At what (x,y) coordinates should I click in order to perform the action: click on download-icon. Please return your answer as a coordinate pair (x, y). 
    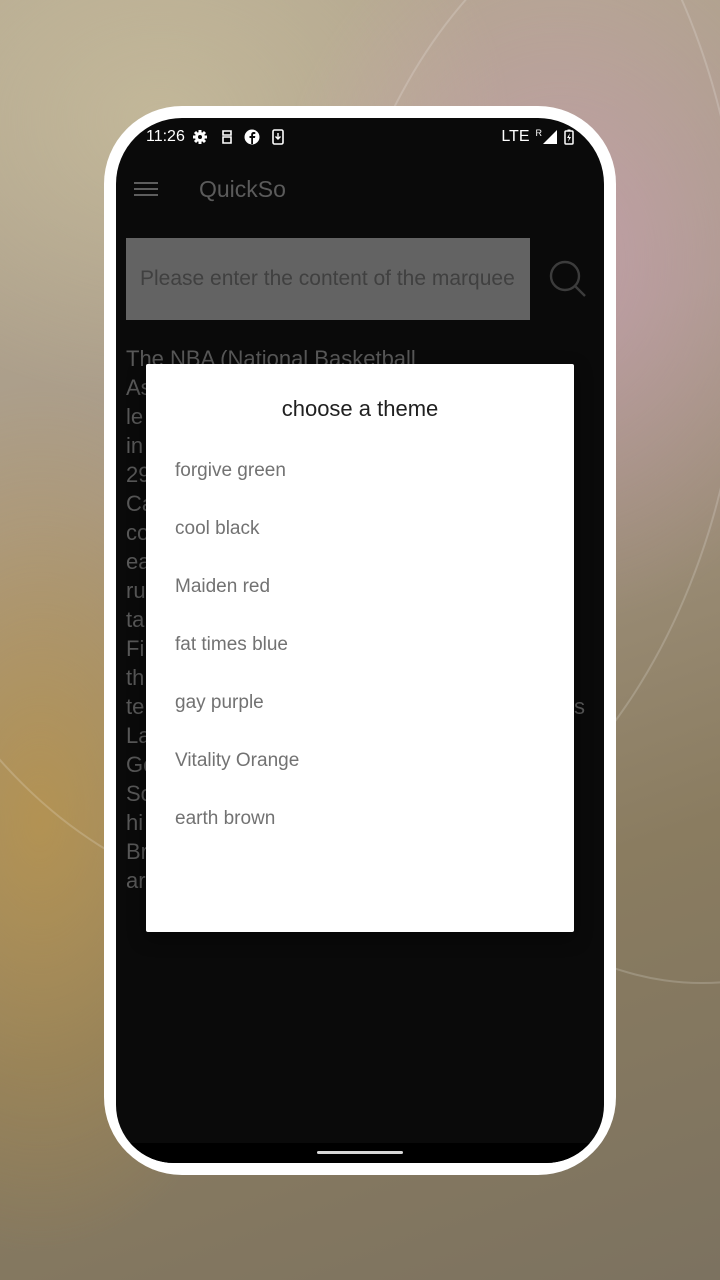
    Looking at the image, I should click on (278, 137).